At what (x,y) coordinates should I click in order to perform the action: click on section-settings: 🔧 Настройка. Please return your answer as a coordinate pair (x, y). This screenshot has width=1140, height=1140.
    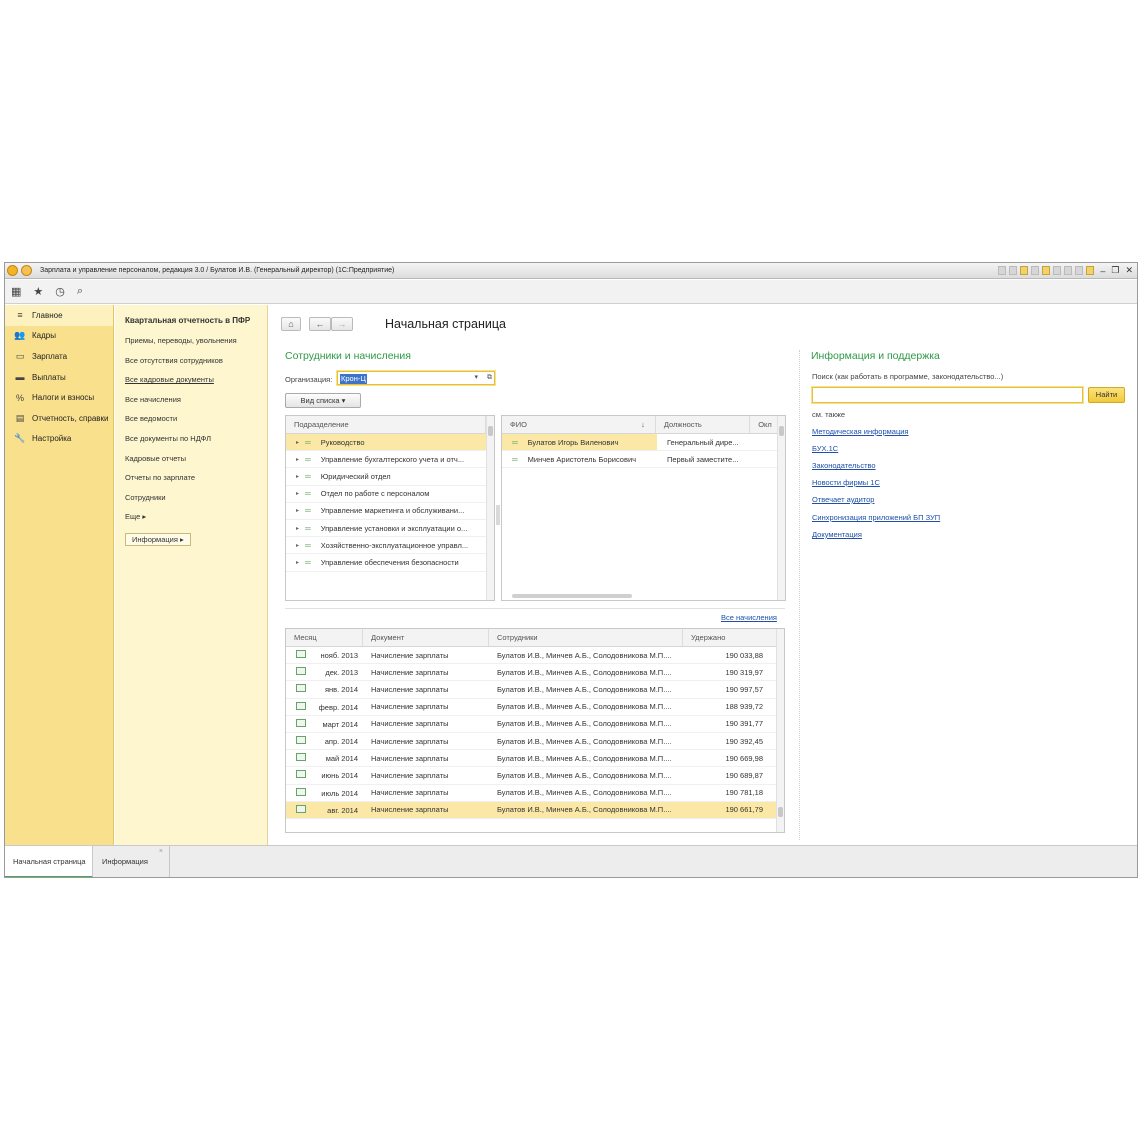
    Looking at the image, I should click on (59, 439).